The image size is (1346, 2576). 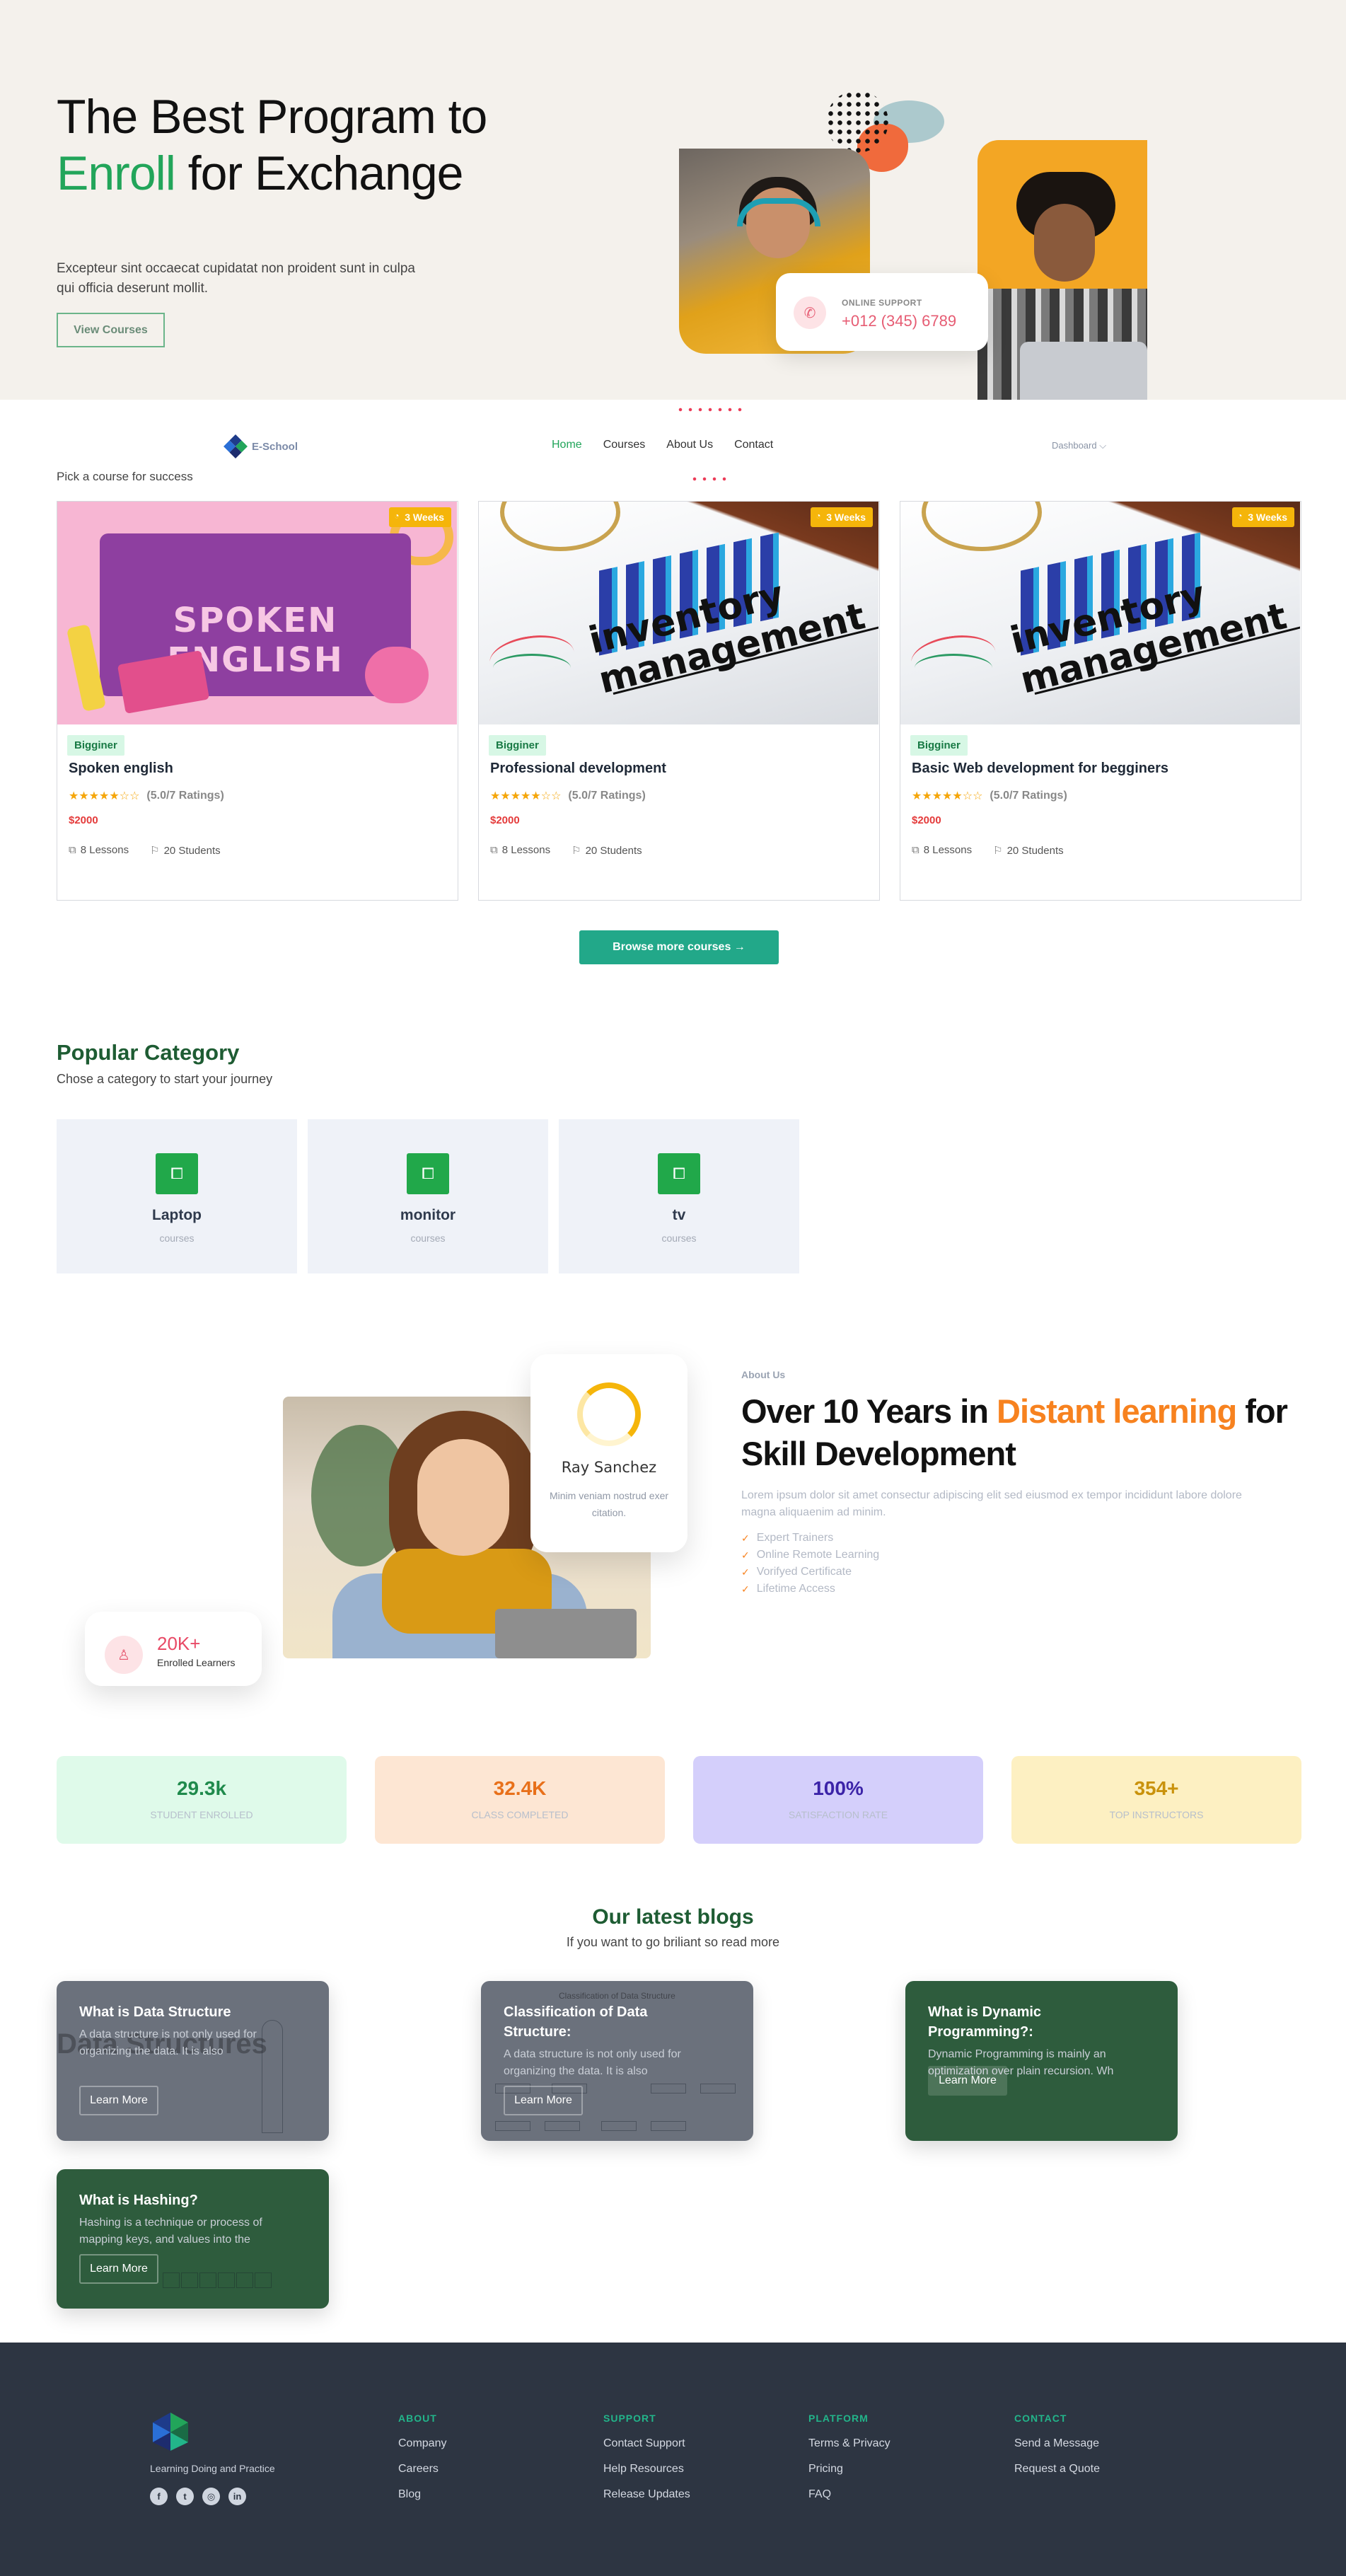 What do you see at coordinates (177, 1196) in the screenshot?
I see `category-card: ⧠ Laptop courses` at bounding box center [177, 1196].